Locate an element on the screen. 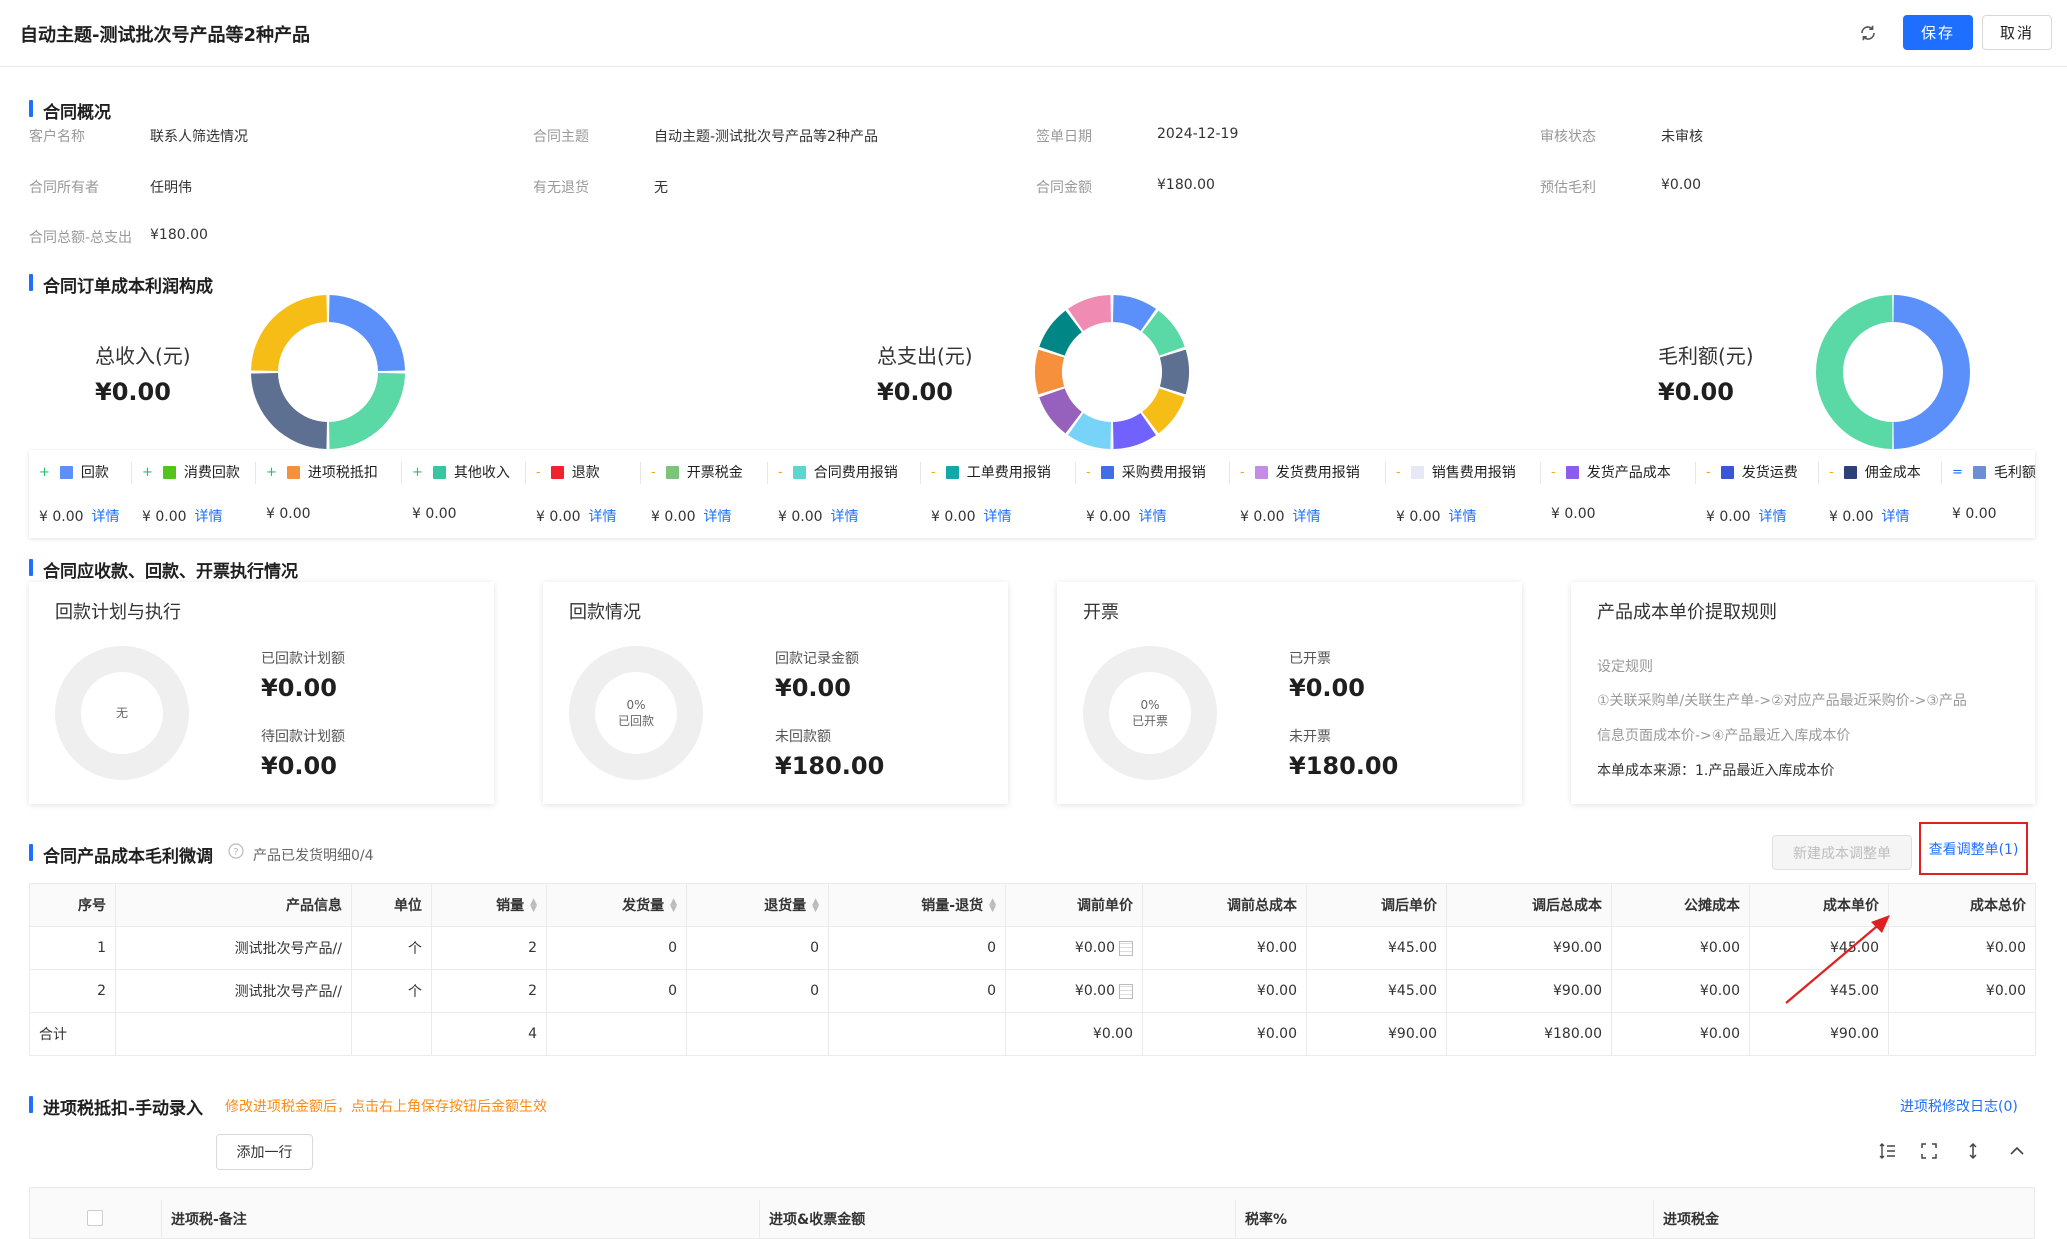  column-header-sortable: 销量-退货 ▲ ▼ is located at coordinates (917, 905).